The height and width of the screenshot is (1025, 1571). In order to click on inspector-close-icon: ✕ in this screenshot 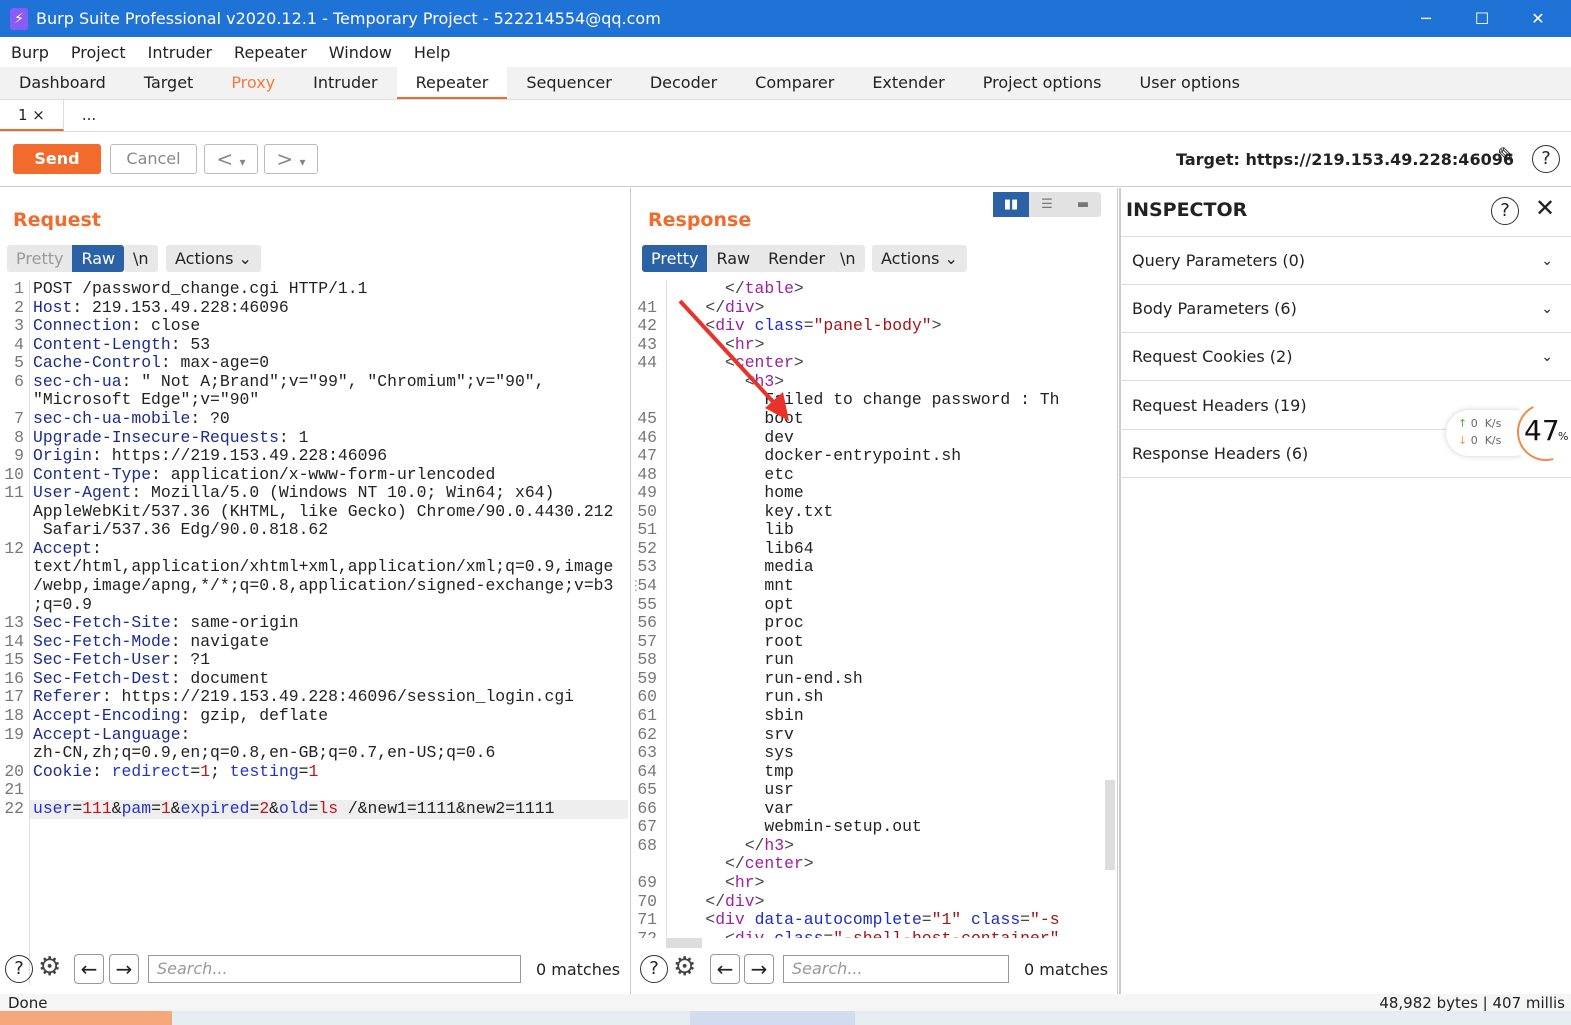, I will do `click(1545, 208)`.